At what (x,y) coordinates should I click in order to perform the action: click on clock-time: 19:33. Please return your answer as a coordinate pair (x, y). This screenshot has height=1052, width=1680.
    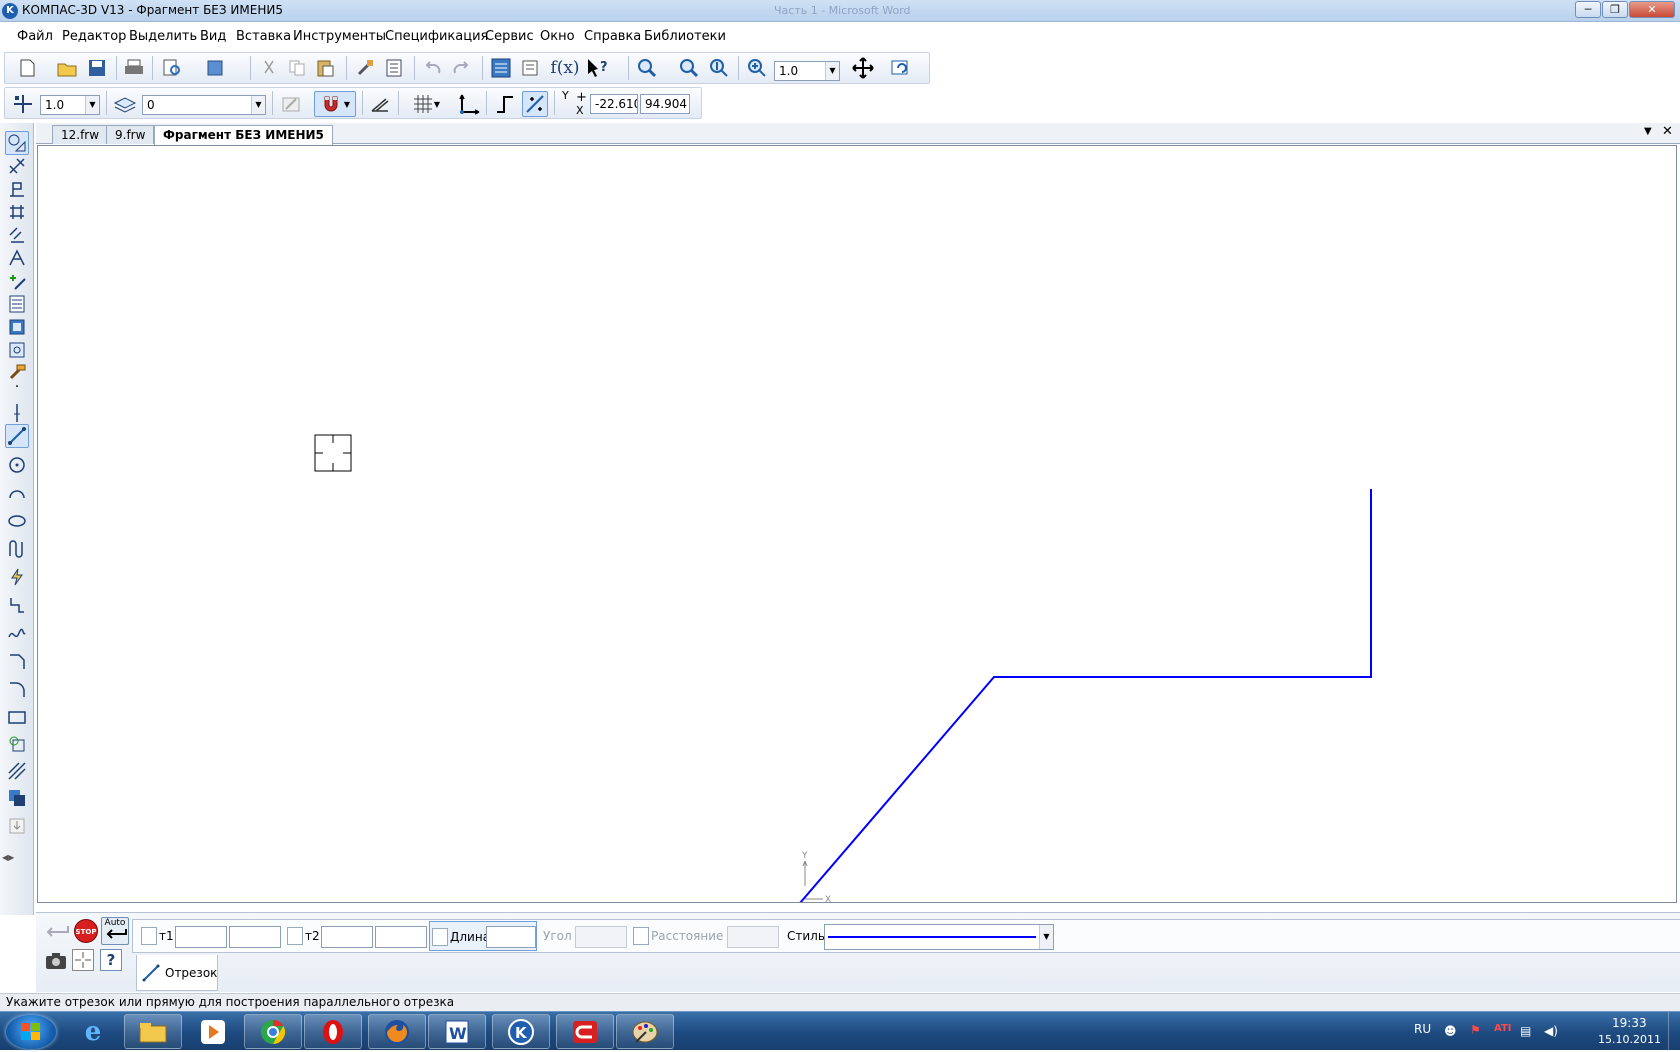
    Looking at the image, I should click on (1629, 1023).